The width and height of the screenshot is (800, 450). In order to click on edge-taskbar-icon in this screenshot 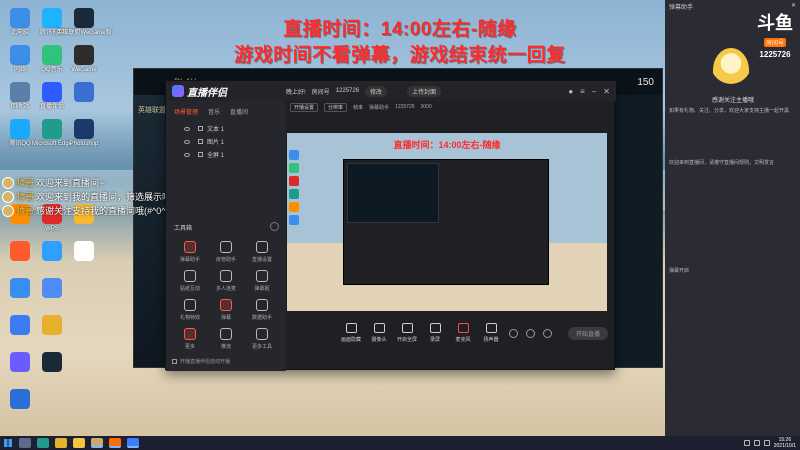, I will do `click(43, 443)`.